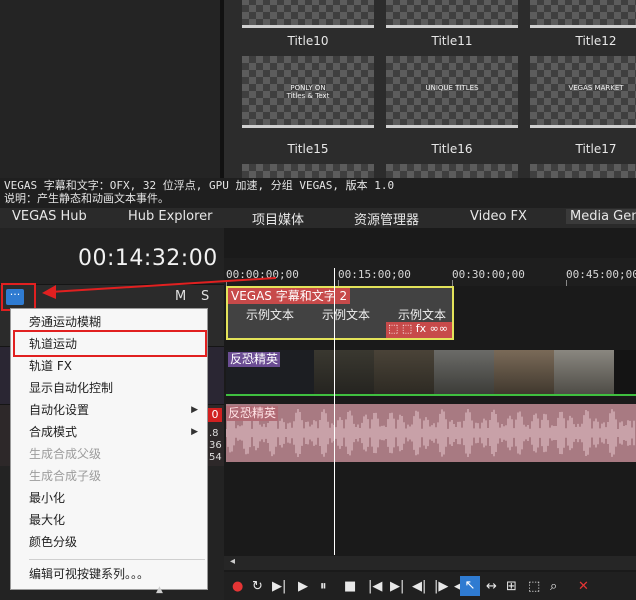  I want to click on playhead-cursor, so click(334, 411).